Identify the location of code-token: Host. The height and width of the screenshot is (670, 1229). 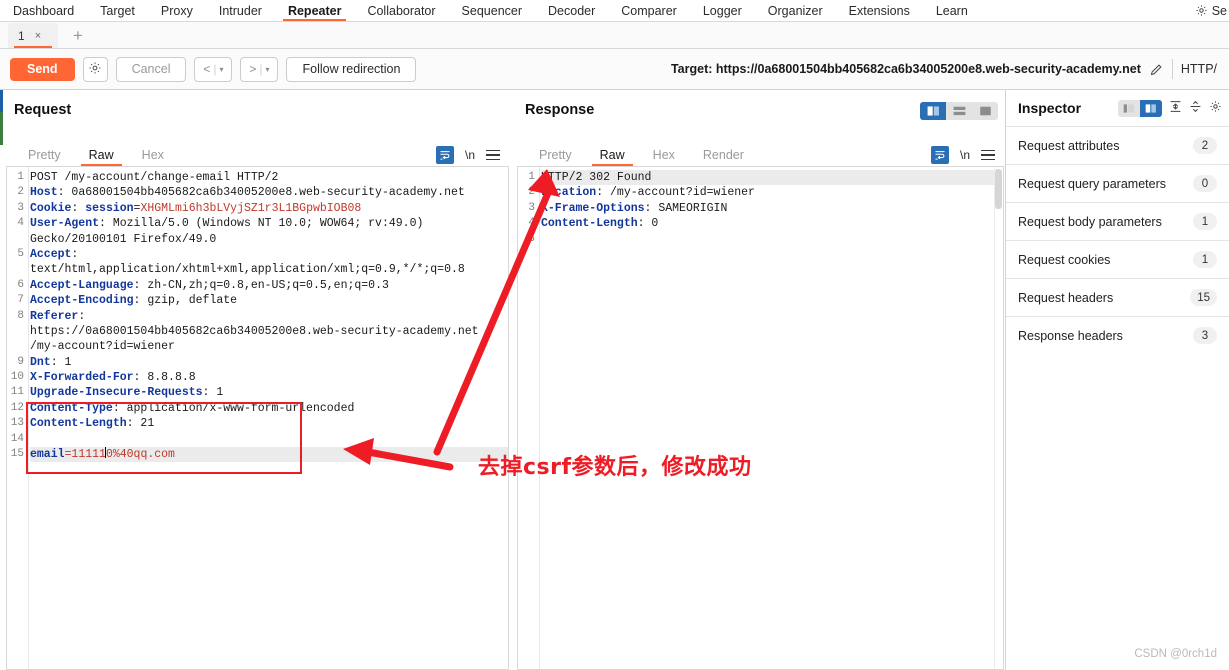
(44, 193).